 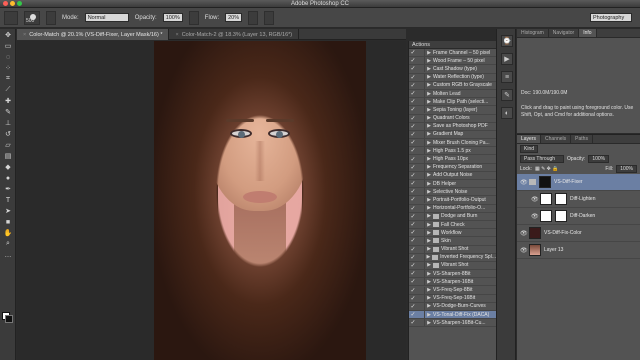 I want to click on blend-mode-select: Pass Through, so click(x=542, y=159).